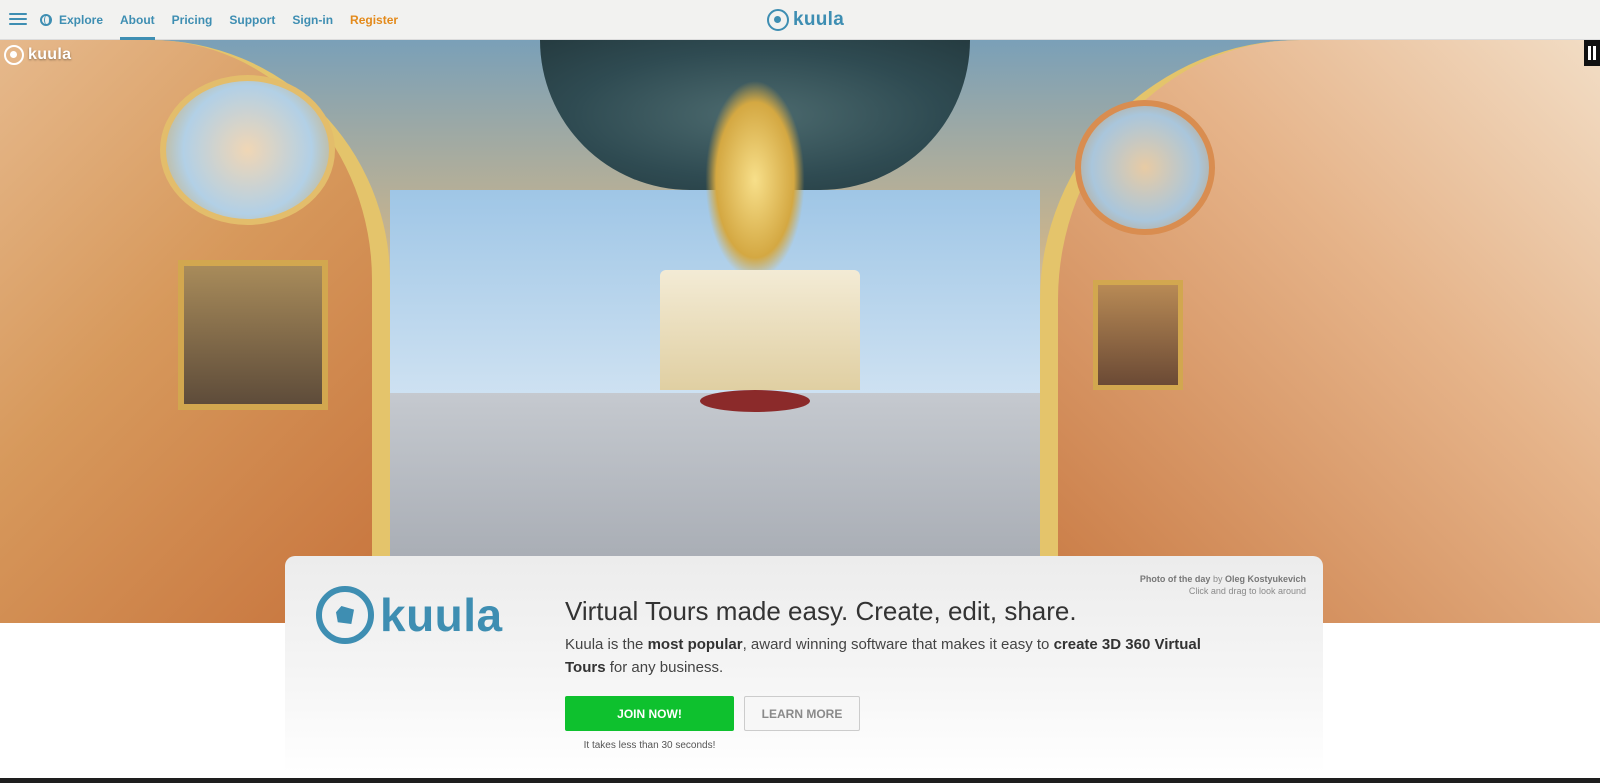  I want to click on pause-icon, so click(1592, 53).